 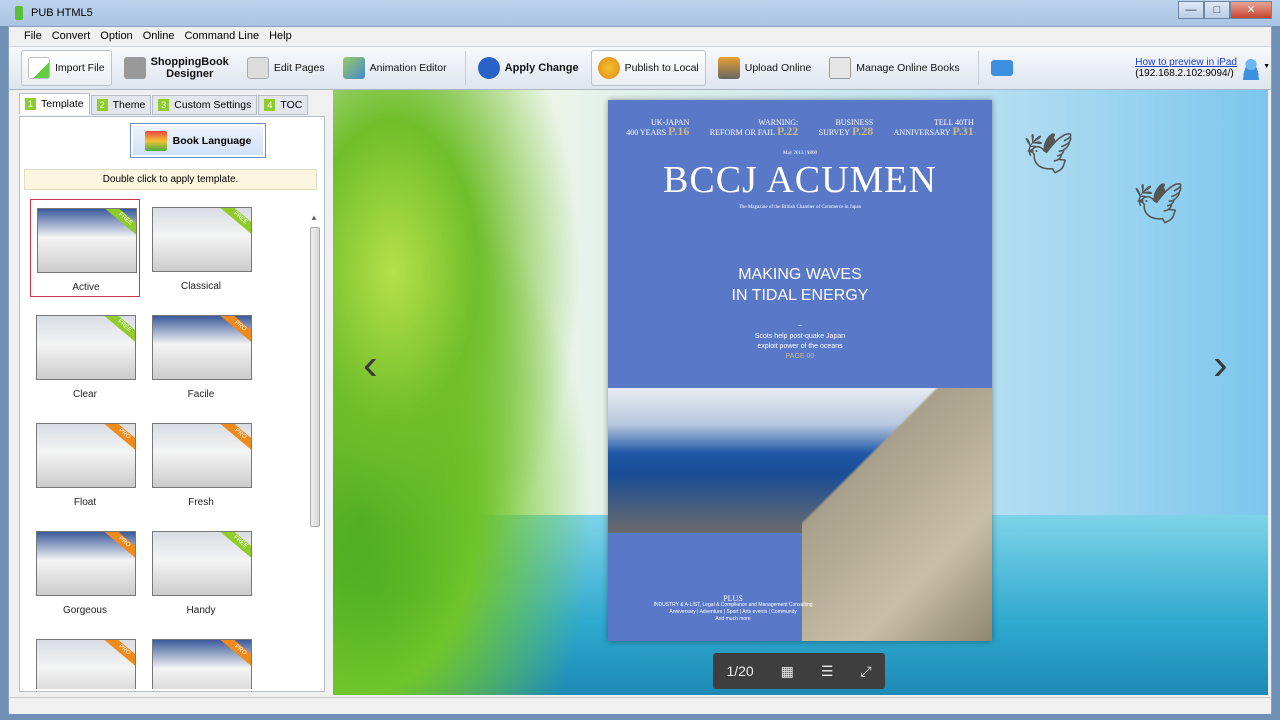 What do you see at coordinates (370, 365) in the screenshot?
I see `prev-page-button: ‹` at bounding box center [370, 365].